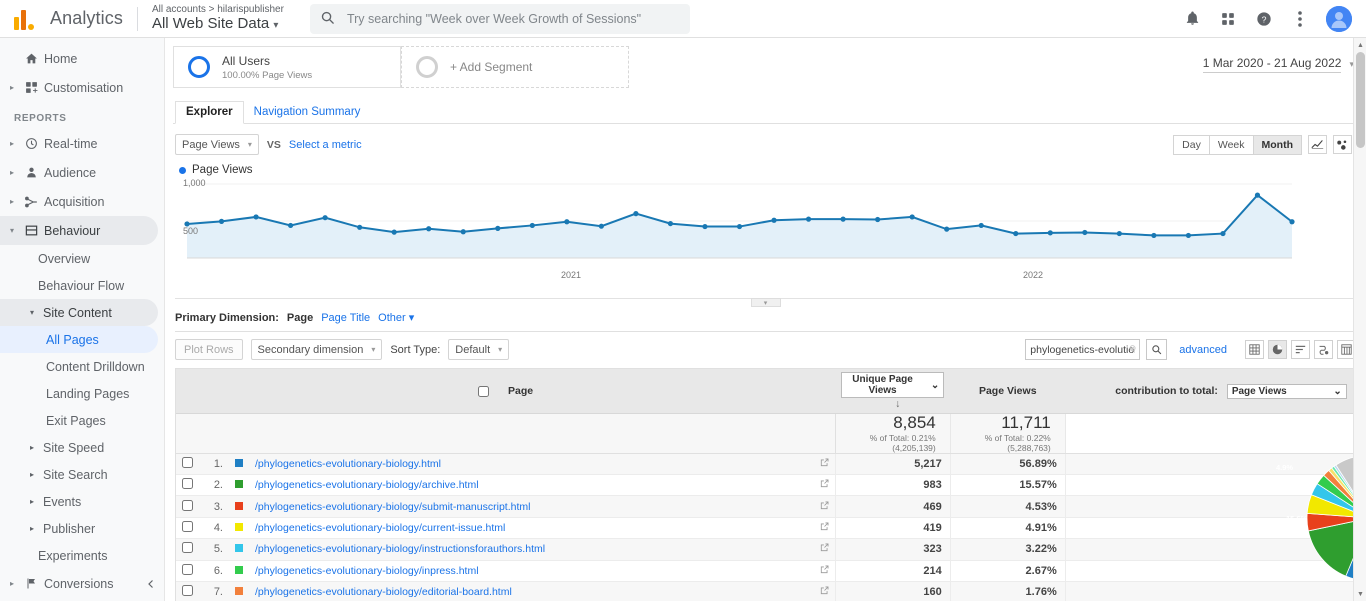 Image resolution: width=1366 pixels, height=601 pixels. Describe the element at coordinates (1300, 349) in the screenshot. I see `performance-view-icon` at that location.